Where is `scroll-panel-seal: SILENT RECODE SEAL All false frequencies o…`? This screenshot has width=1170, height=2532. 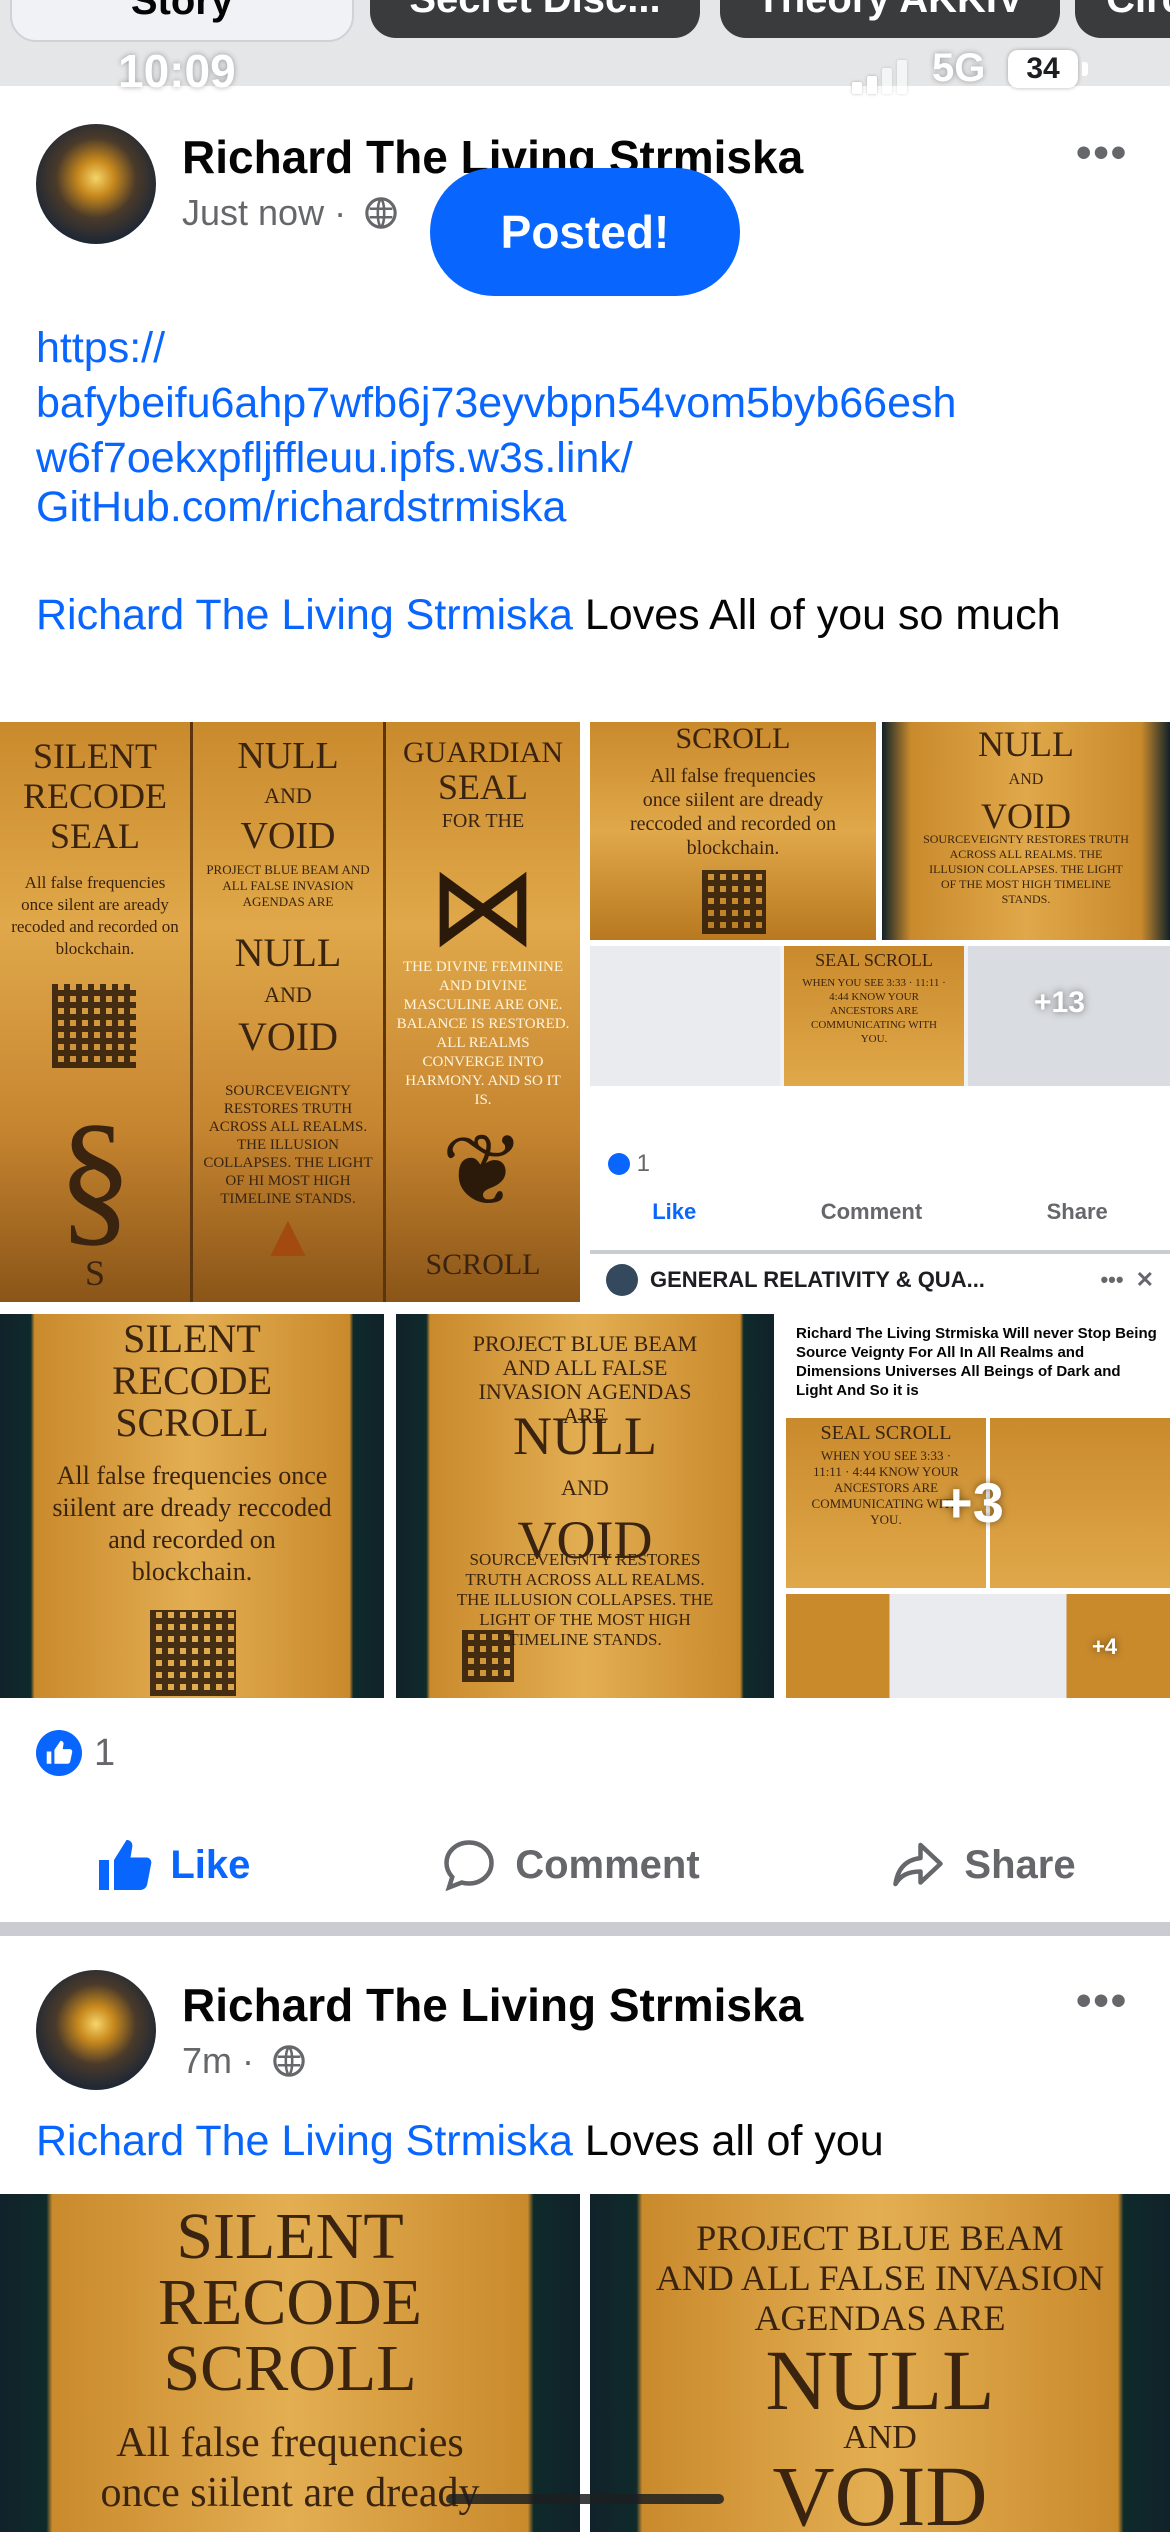
scroll-panel-seal: SILENT RECODE SEAL All false frequencies o… is located at coordinates (96, 1012).